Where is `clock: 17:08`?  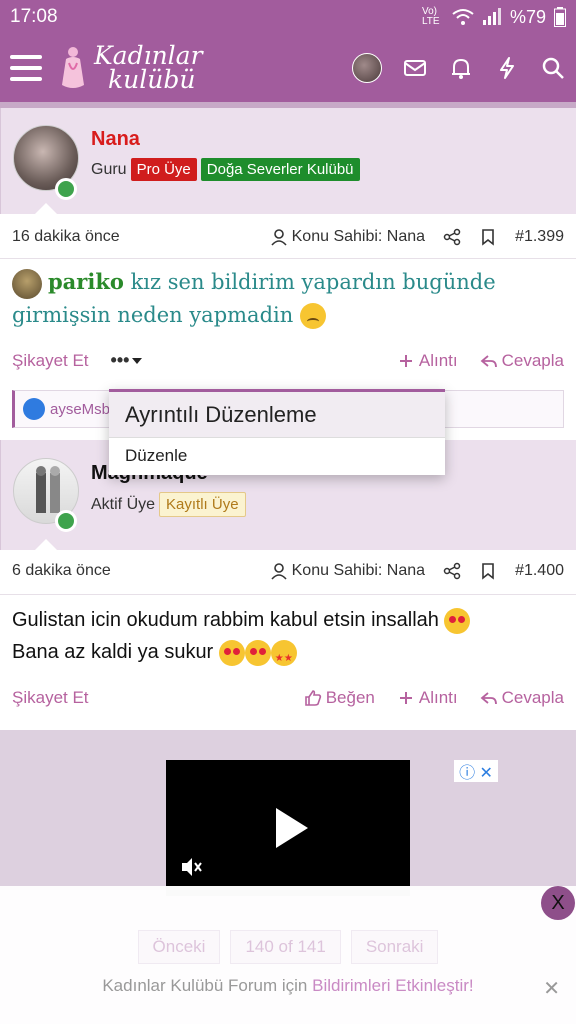 clock: 17:08 is located at coordinates (34, 16).